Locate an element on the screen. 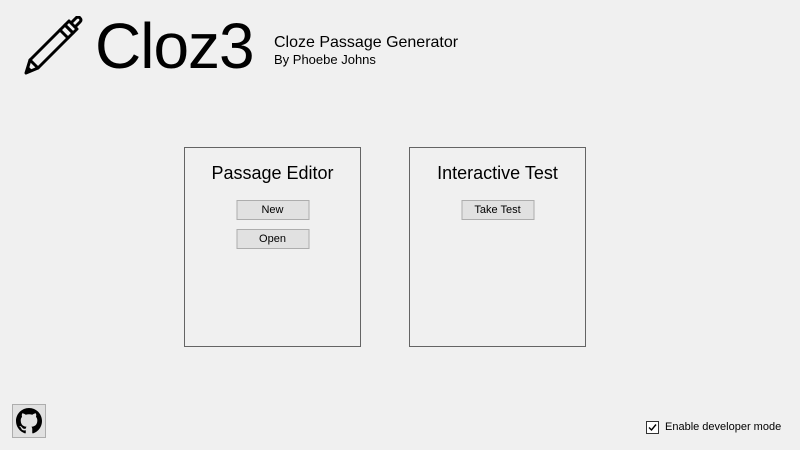  checkmark-icon is located at coordinates (652, 428).